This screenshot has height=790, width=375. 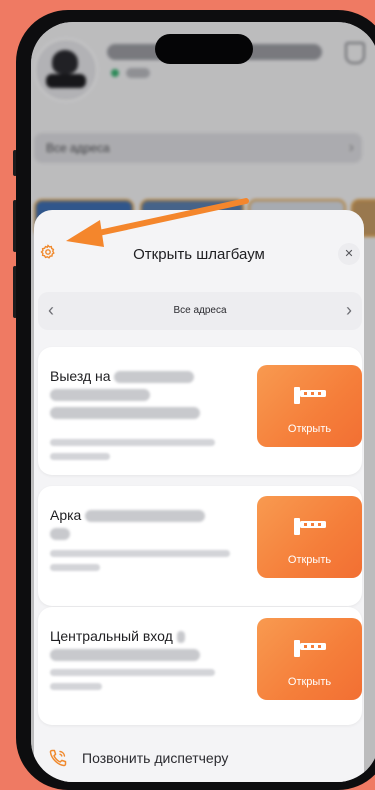 I want to click on sheet-title: Открыть шлагбаум, so click(x=199, y=254).